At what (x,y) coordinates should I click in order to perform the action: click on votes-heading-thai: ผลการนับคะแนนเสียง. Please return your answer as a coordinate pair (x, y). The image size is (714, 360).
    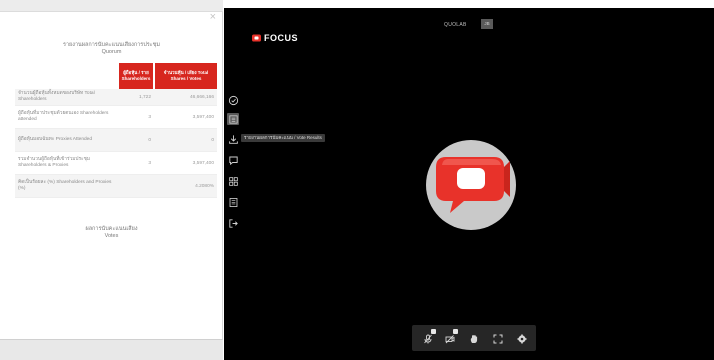
    Looking at the image, I should click on (111, 229).